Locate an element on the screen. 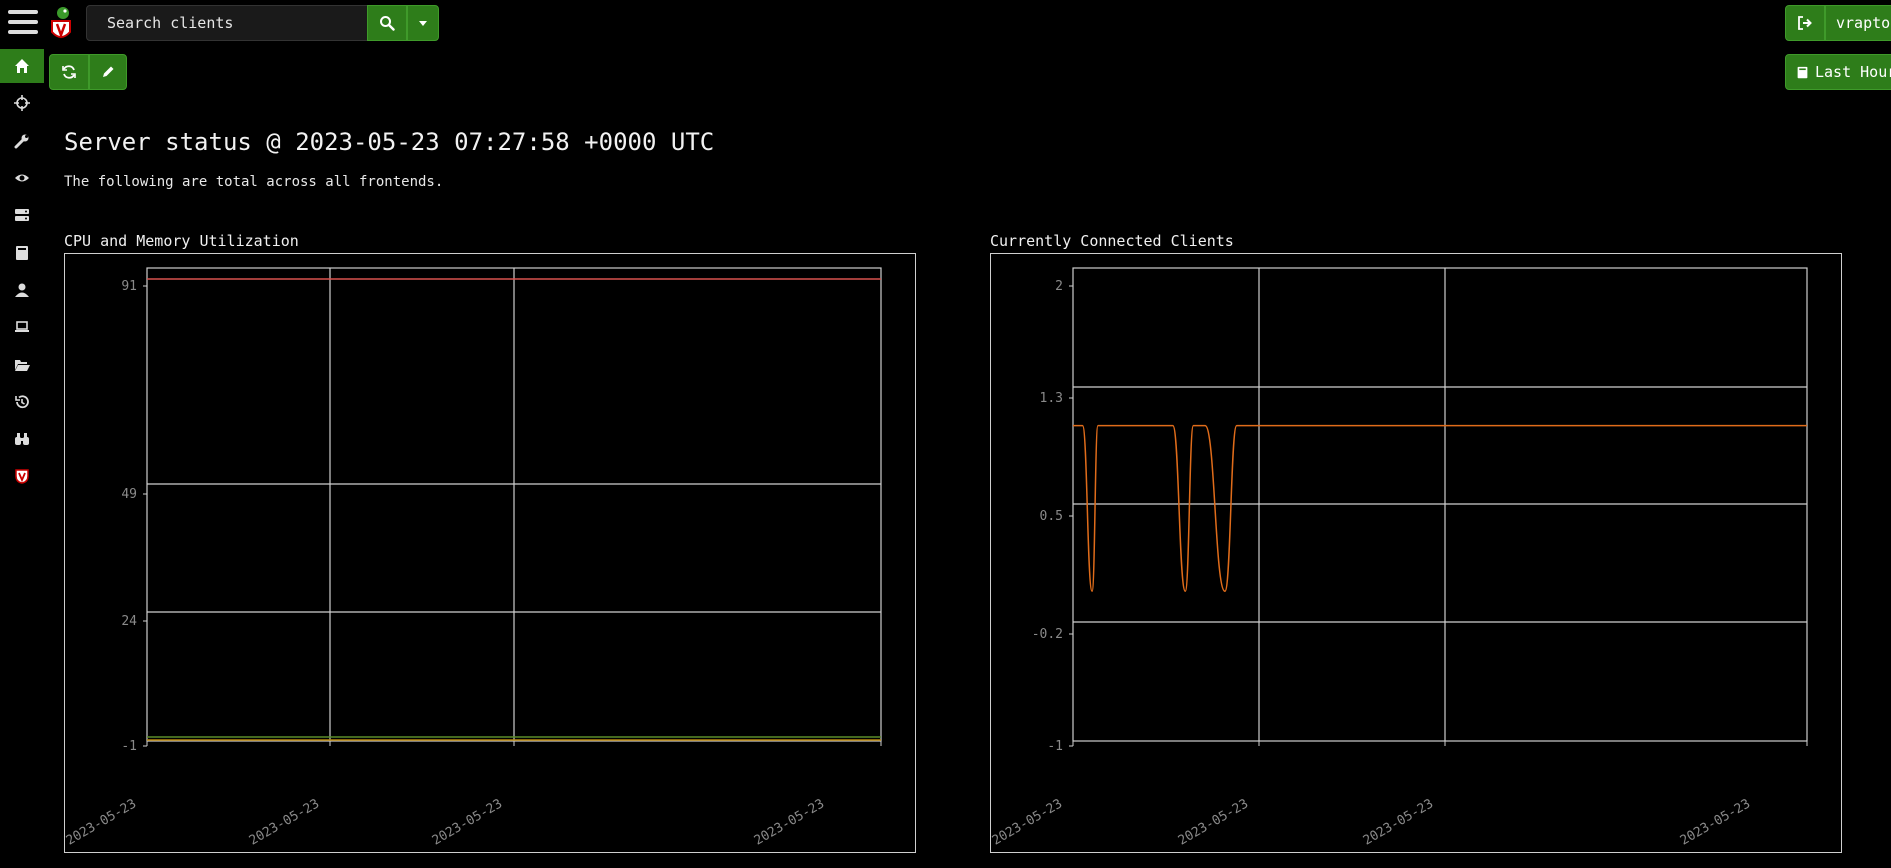  home-icon is located at coordinates (22, 66).